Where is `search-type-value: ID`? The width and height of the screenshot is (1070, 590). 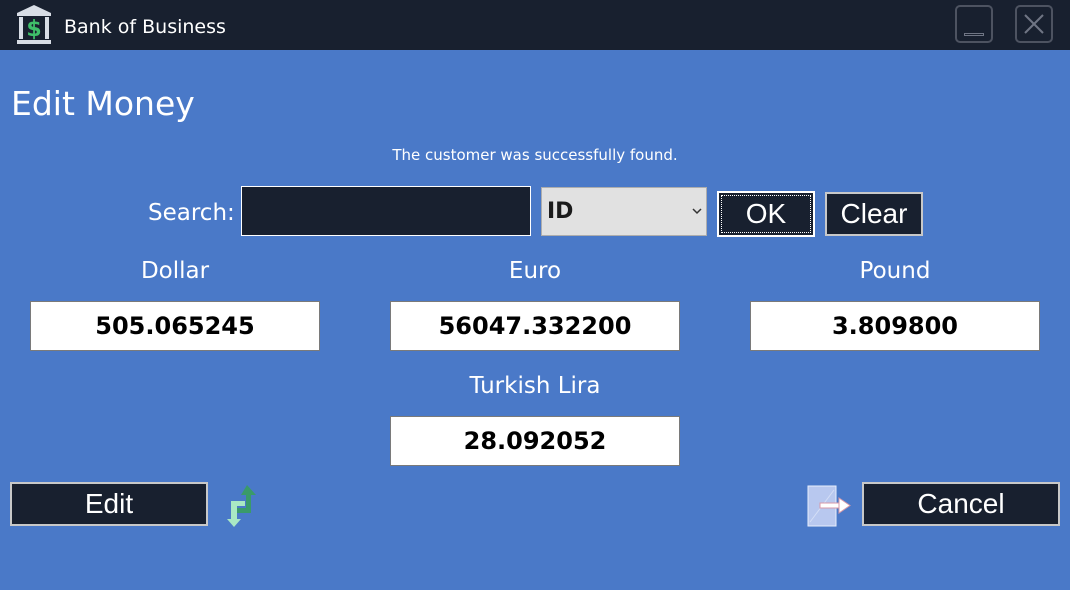
search-type-value: ID is located at coordinates (560, 211).